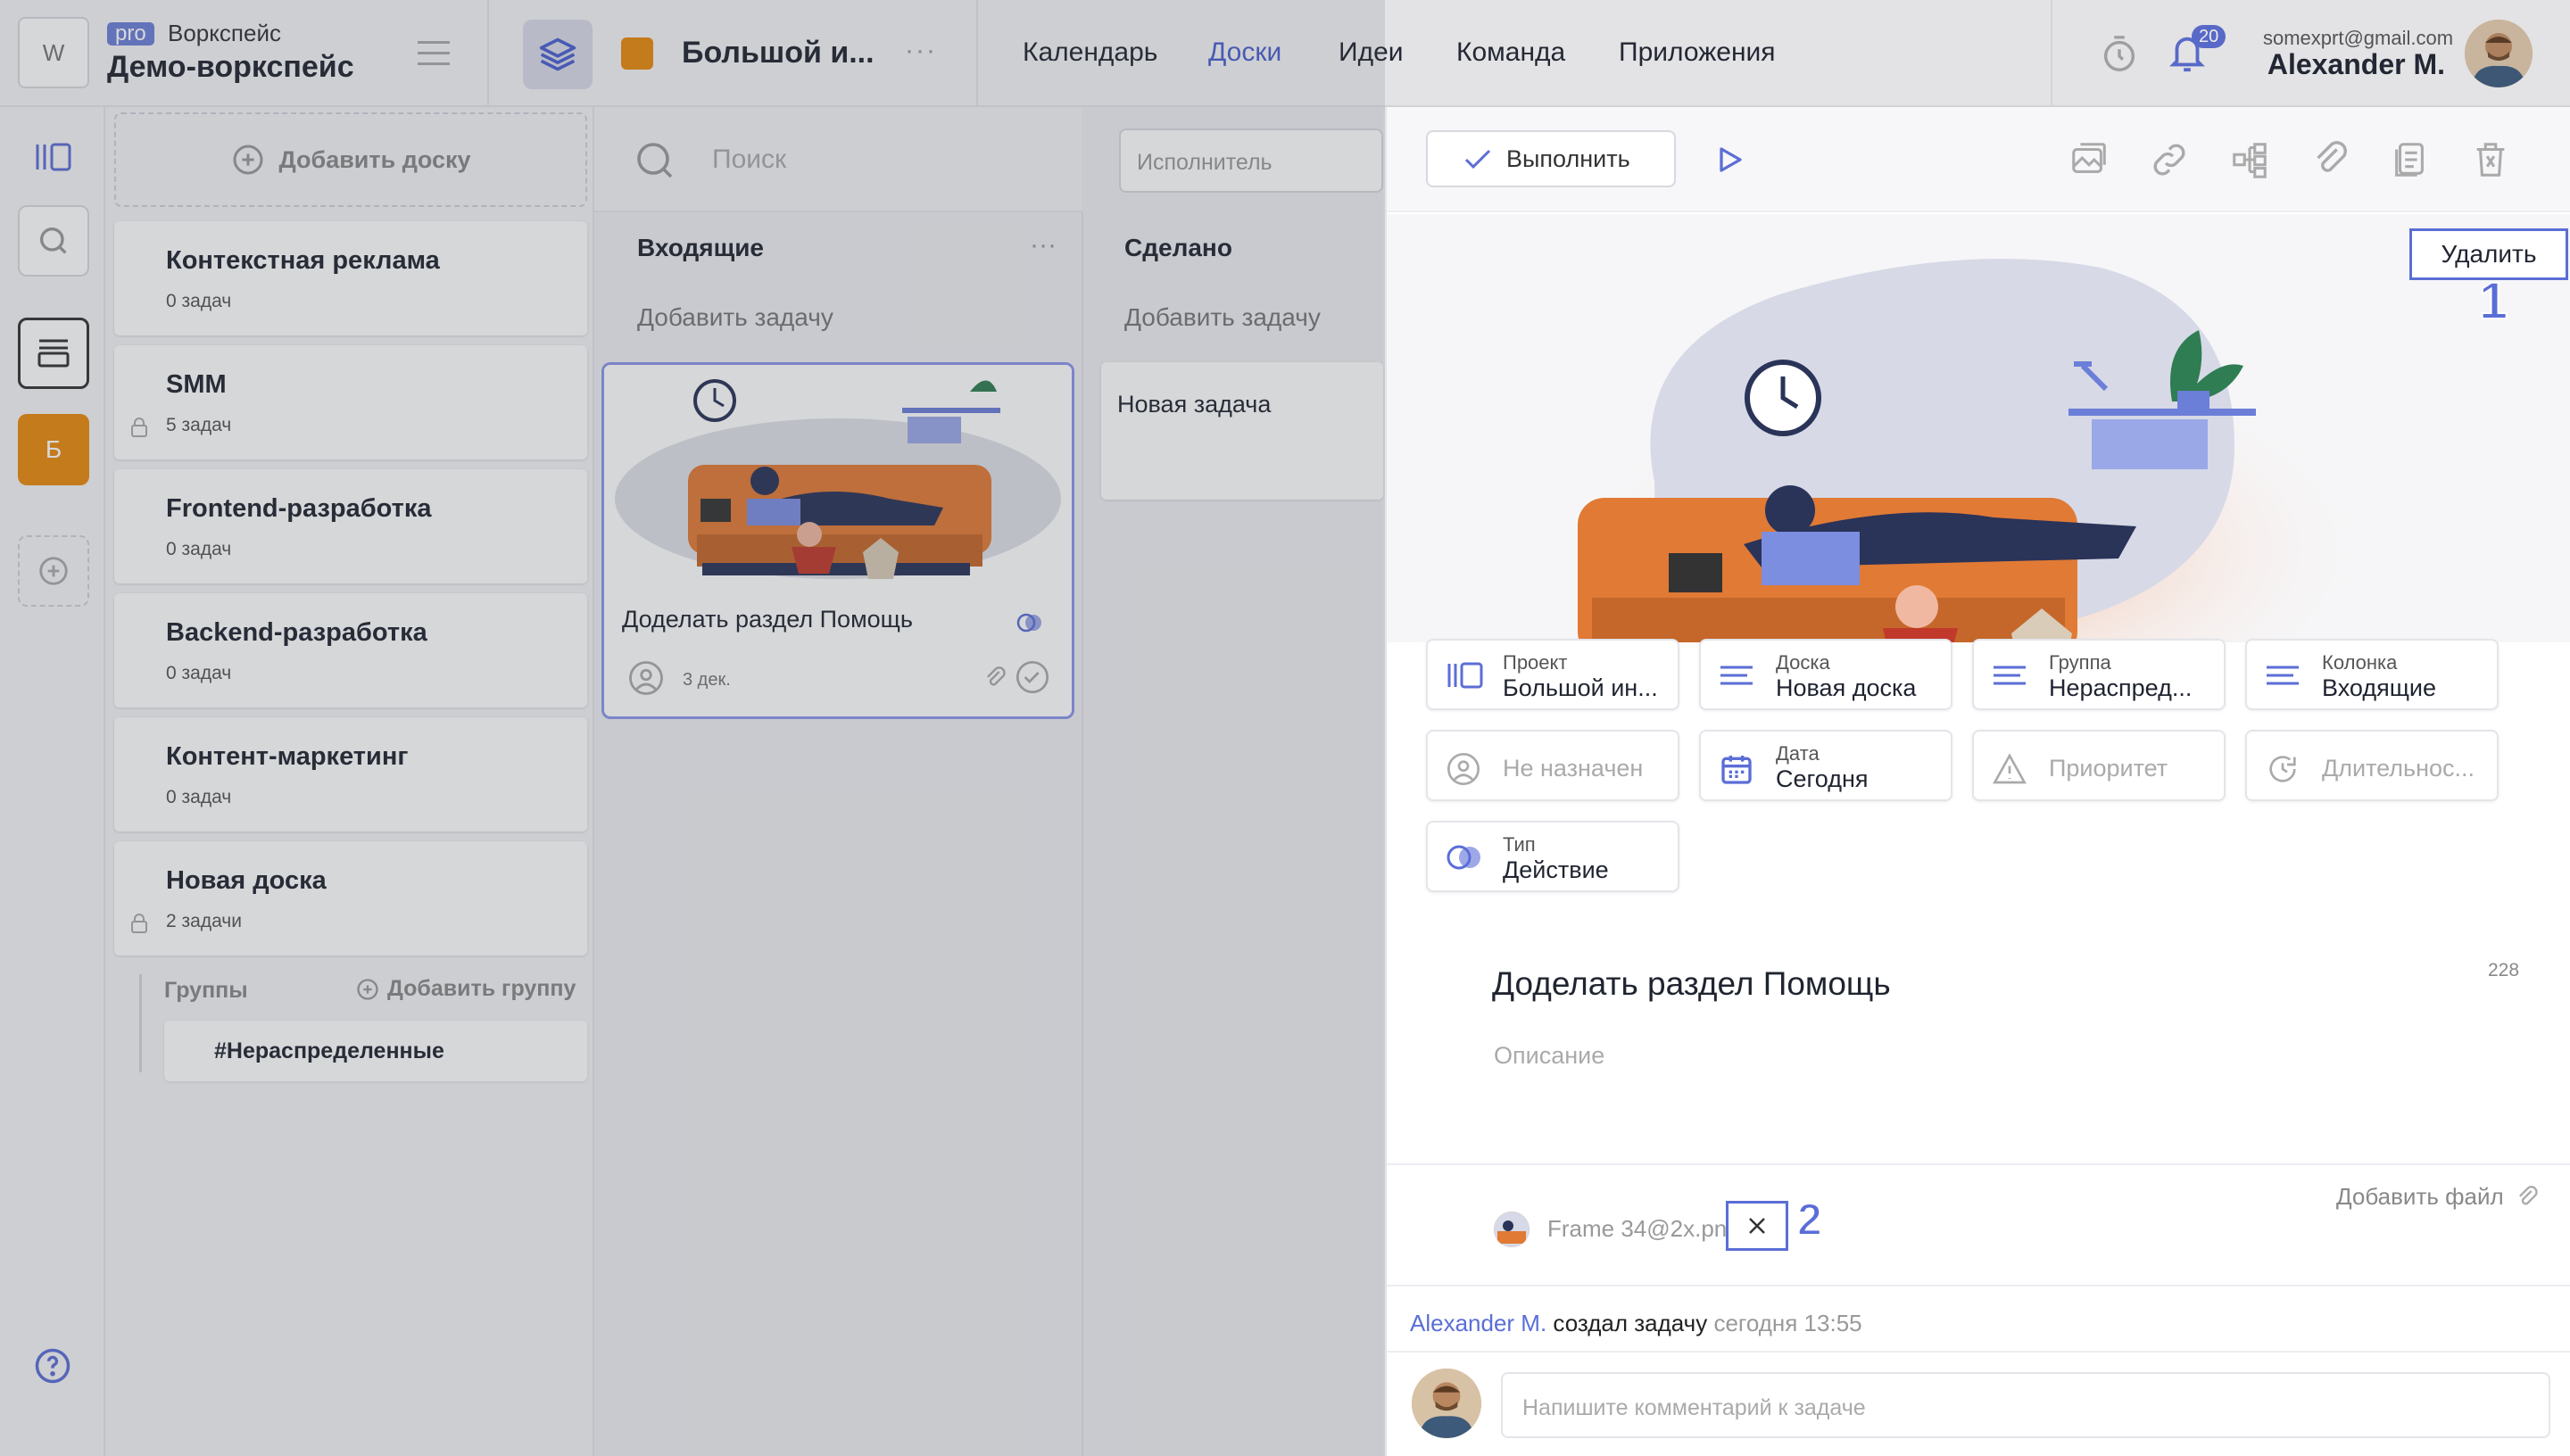  I want to click on prop-placeholder: Не назначен, so click(1574, 769).